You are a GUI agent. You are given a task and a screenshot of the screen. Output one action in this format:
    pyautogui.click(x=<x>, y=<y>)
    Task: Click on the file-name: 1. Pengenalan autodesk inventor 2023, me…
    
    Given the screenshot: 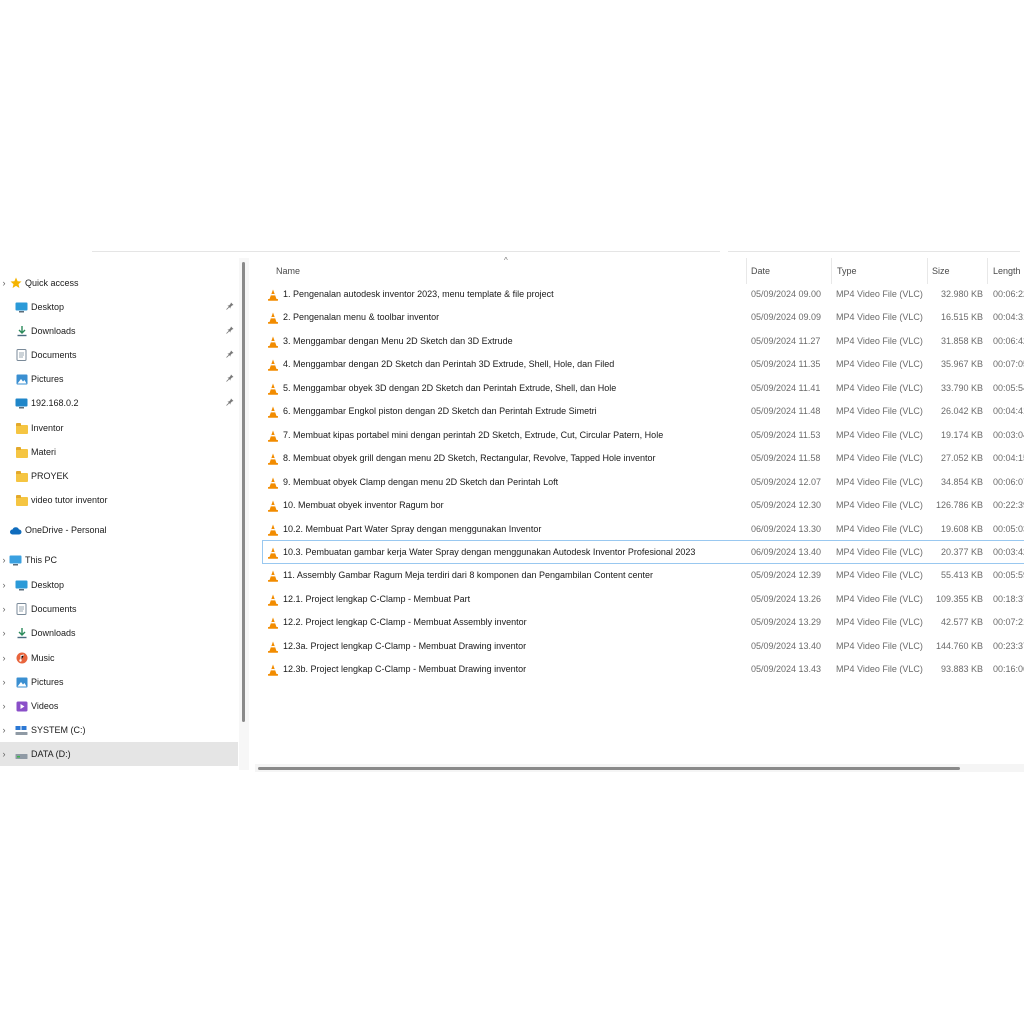 What is the action you would take?
    pyautogui.click(x=418, y=294)
    